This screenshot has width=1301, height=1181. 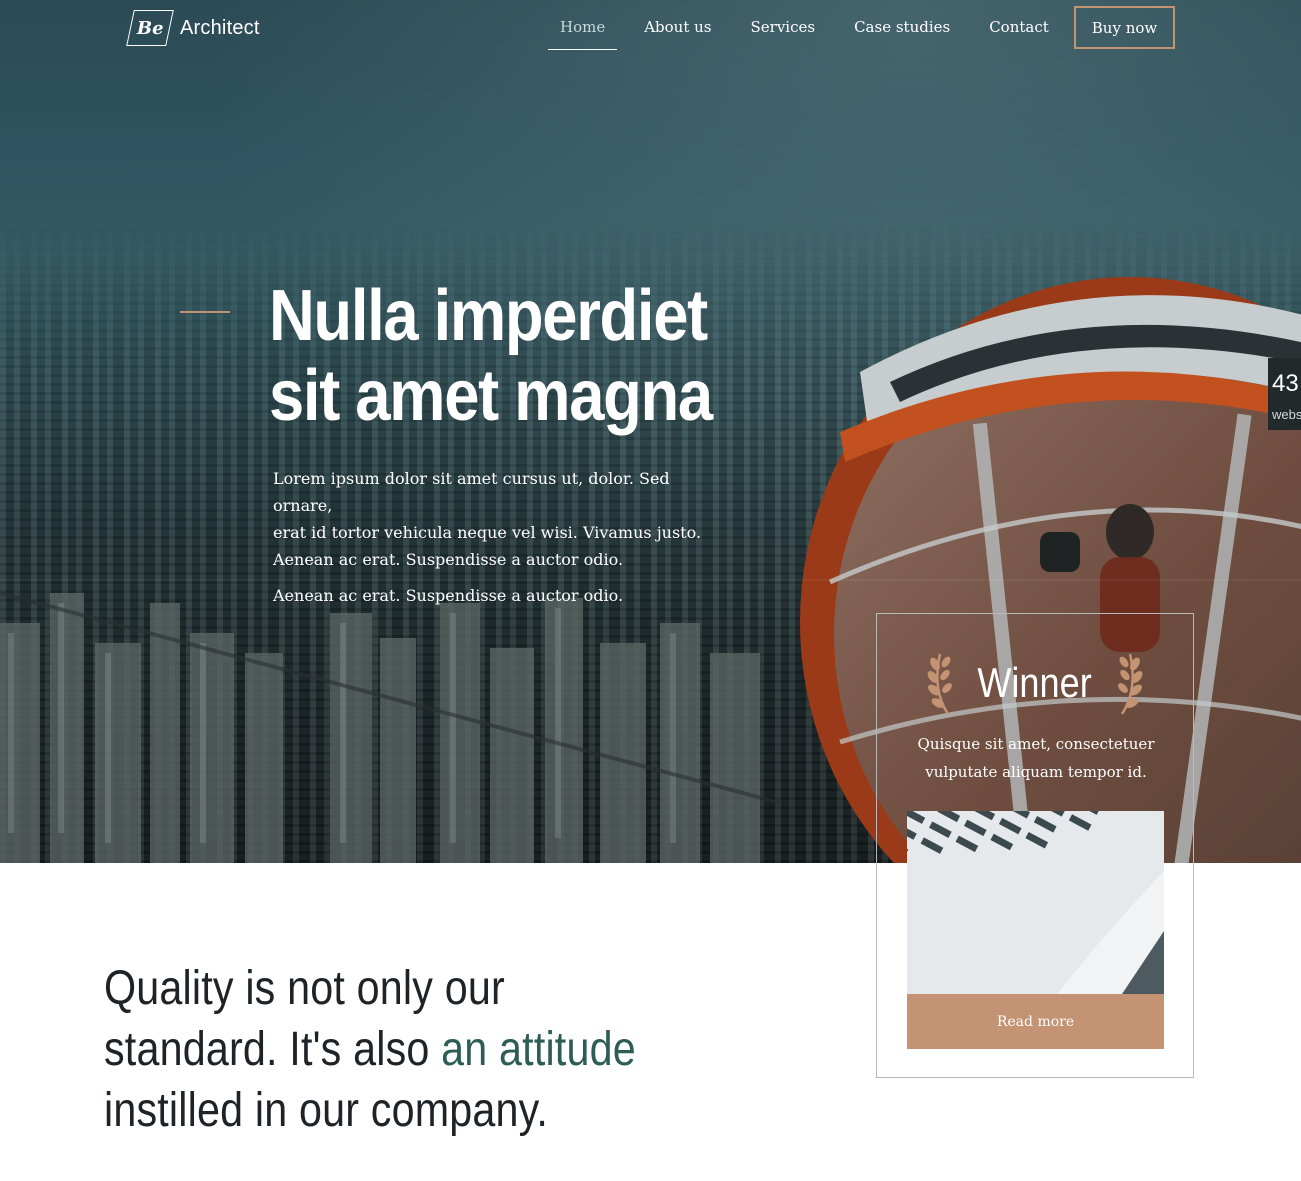 What do you see at coordinates (205, 312) in the screenshot?
I see `title-accent-dash` at bounding box center [205, 312].